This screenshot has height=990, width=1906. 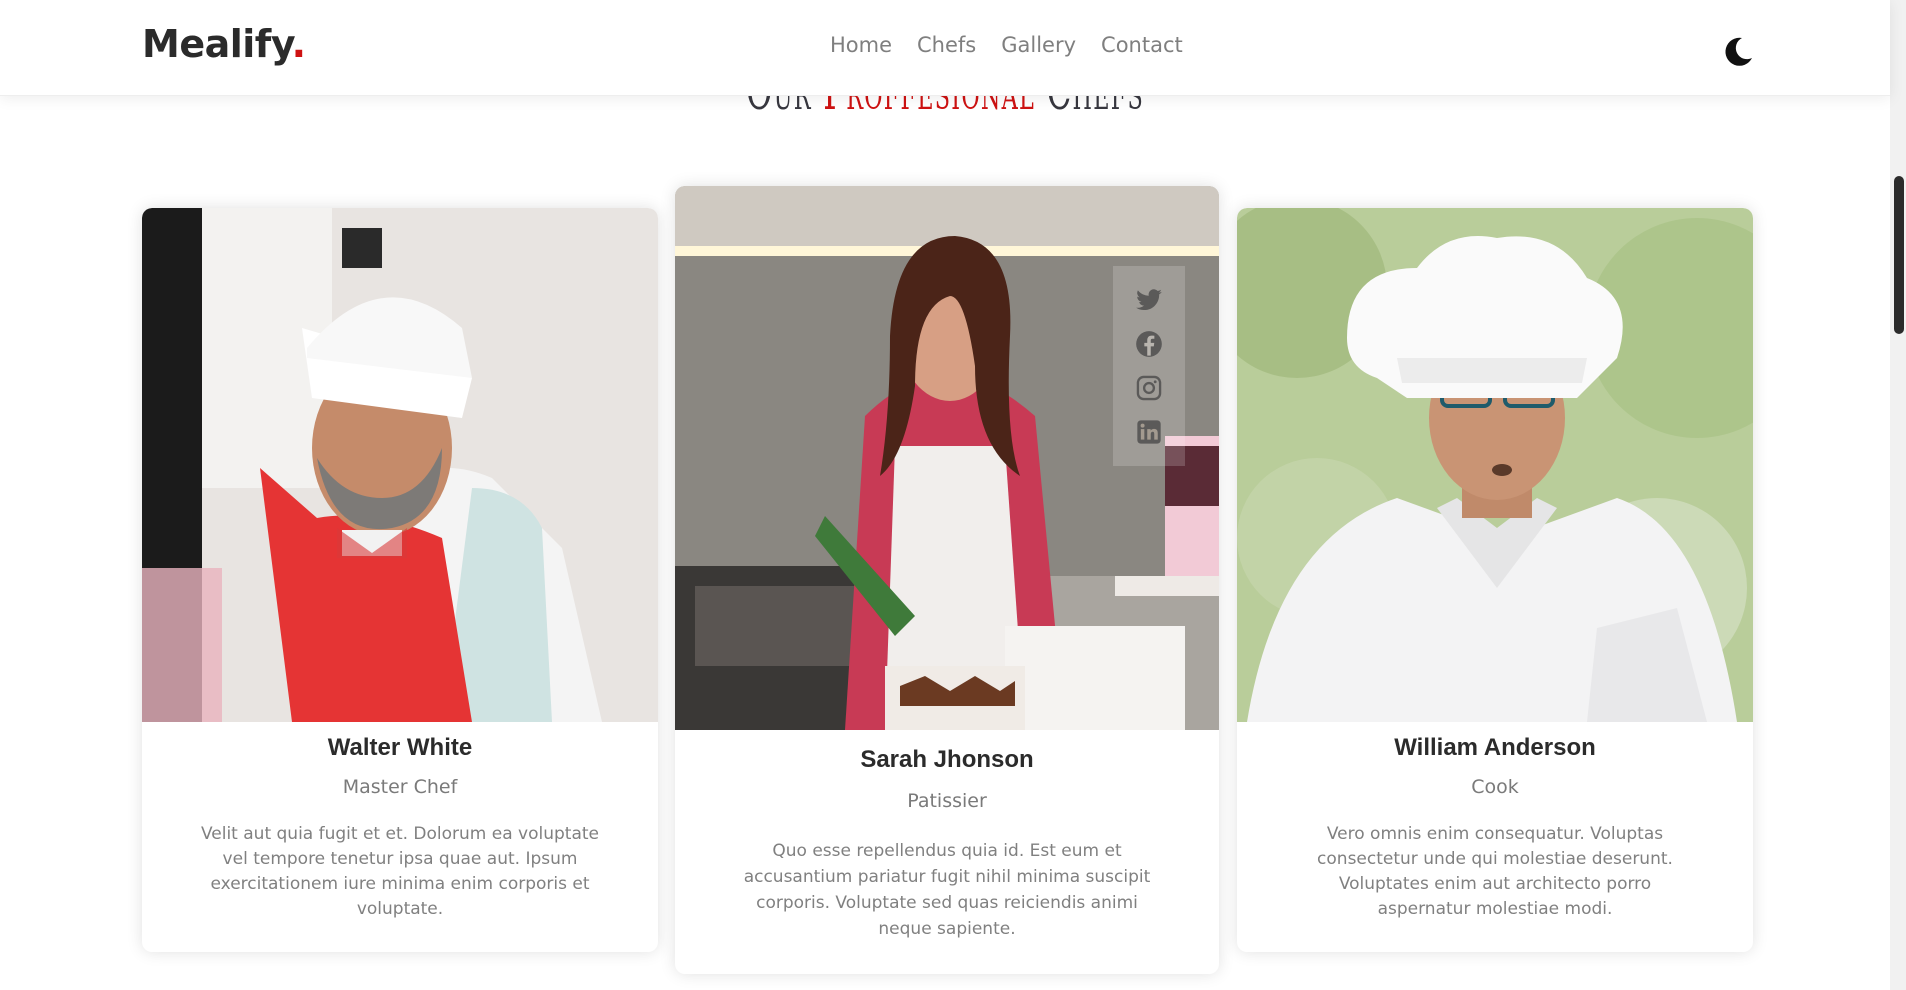 I want to click on chef-name: Walter White, so click(x=400, y=747).